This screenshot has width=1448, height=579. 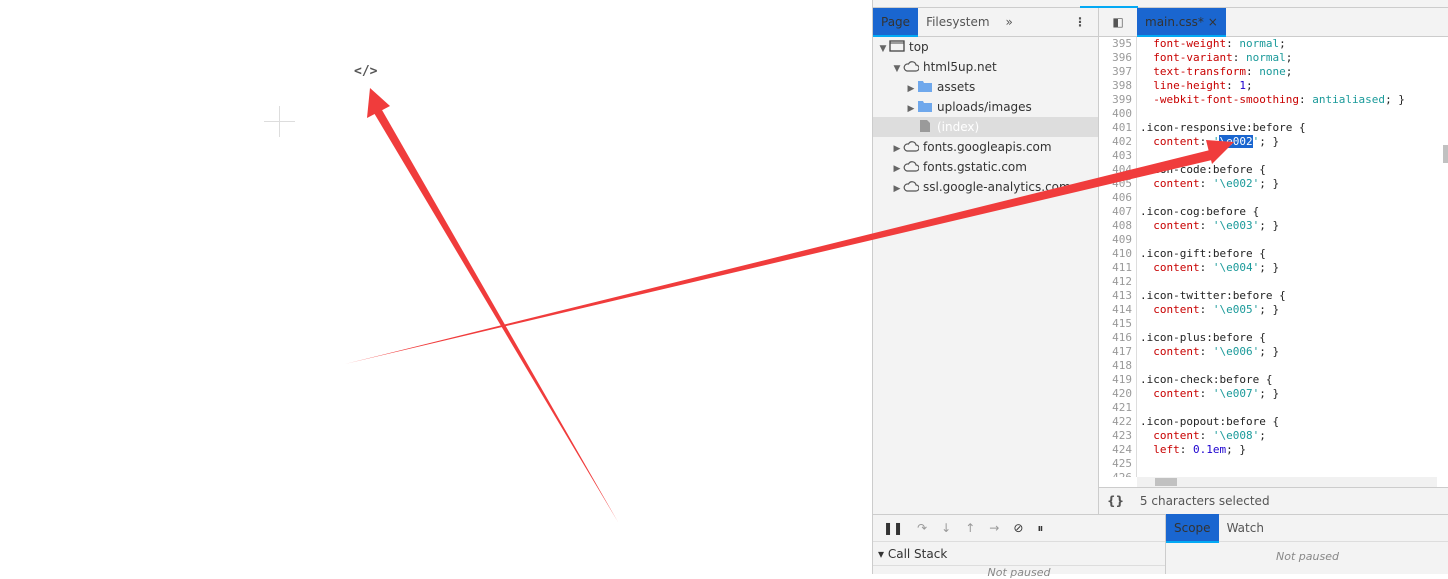 I want to click on code-line: line-height: 1;, so click(x=1290, y=86).